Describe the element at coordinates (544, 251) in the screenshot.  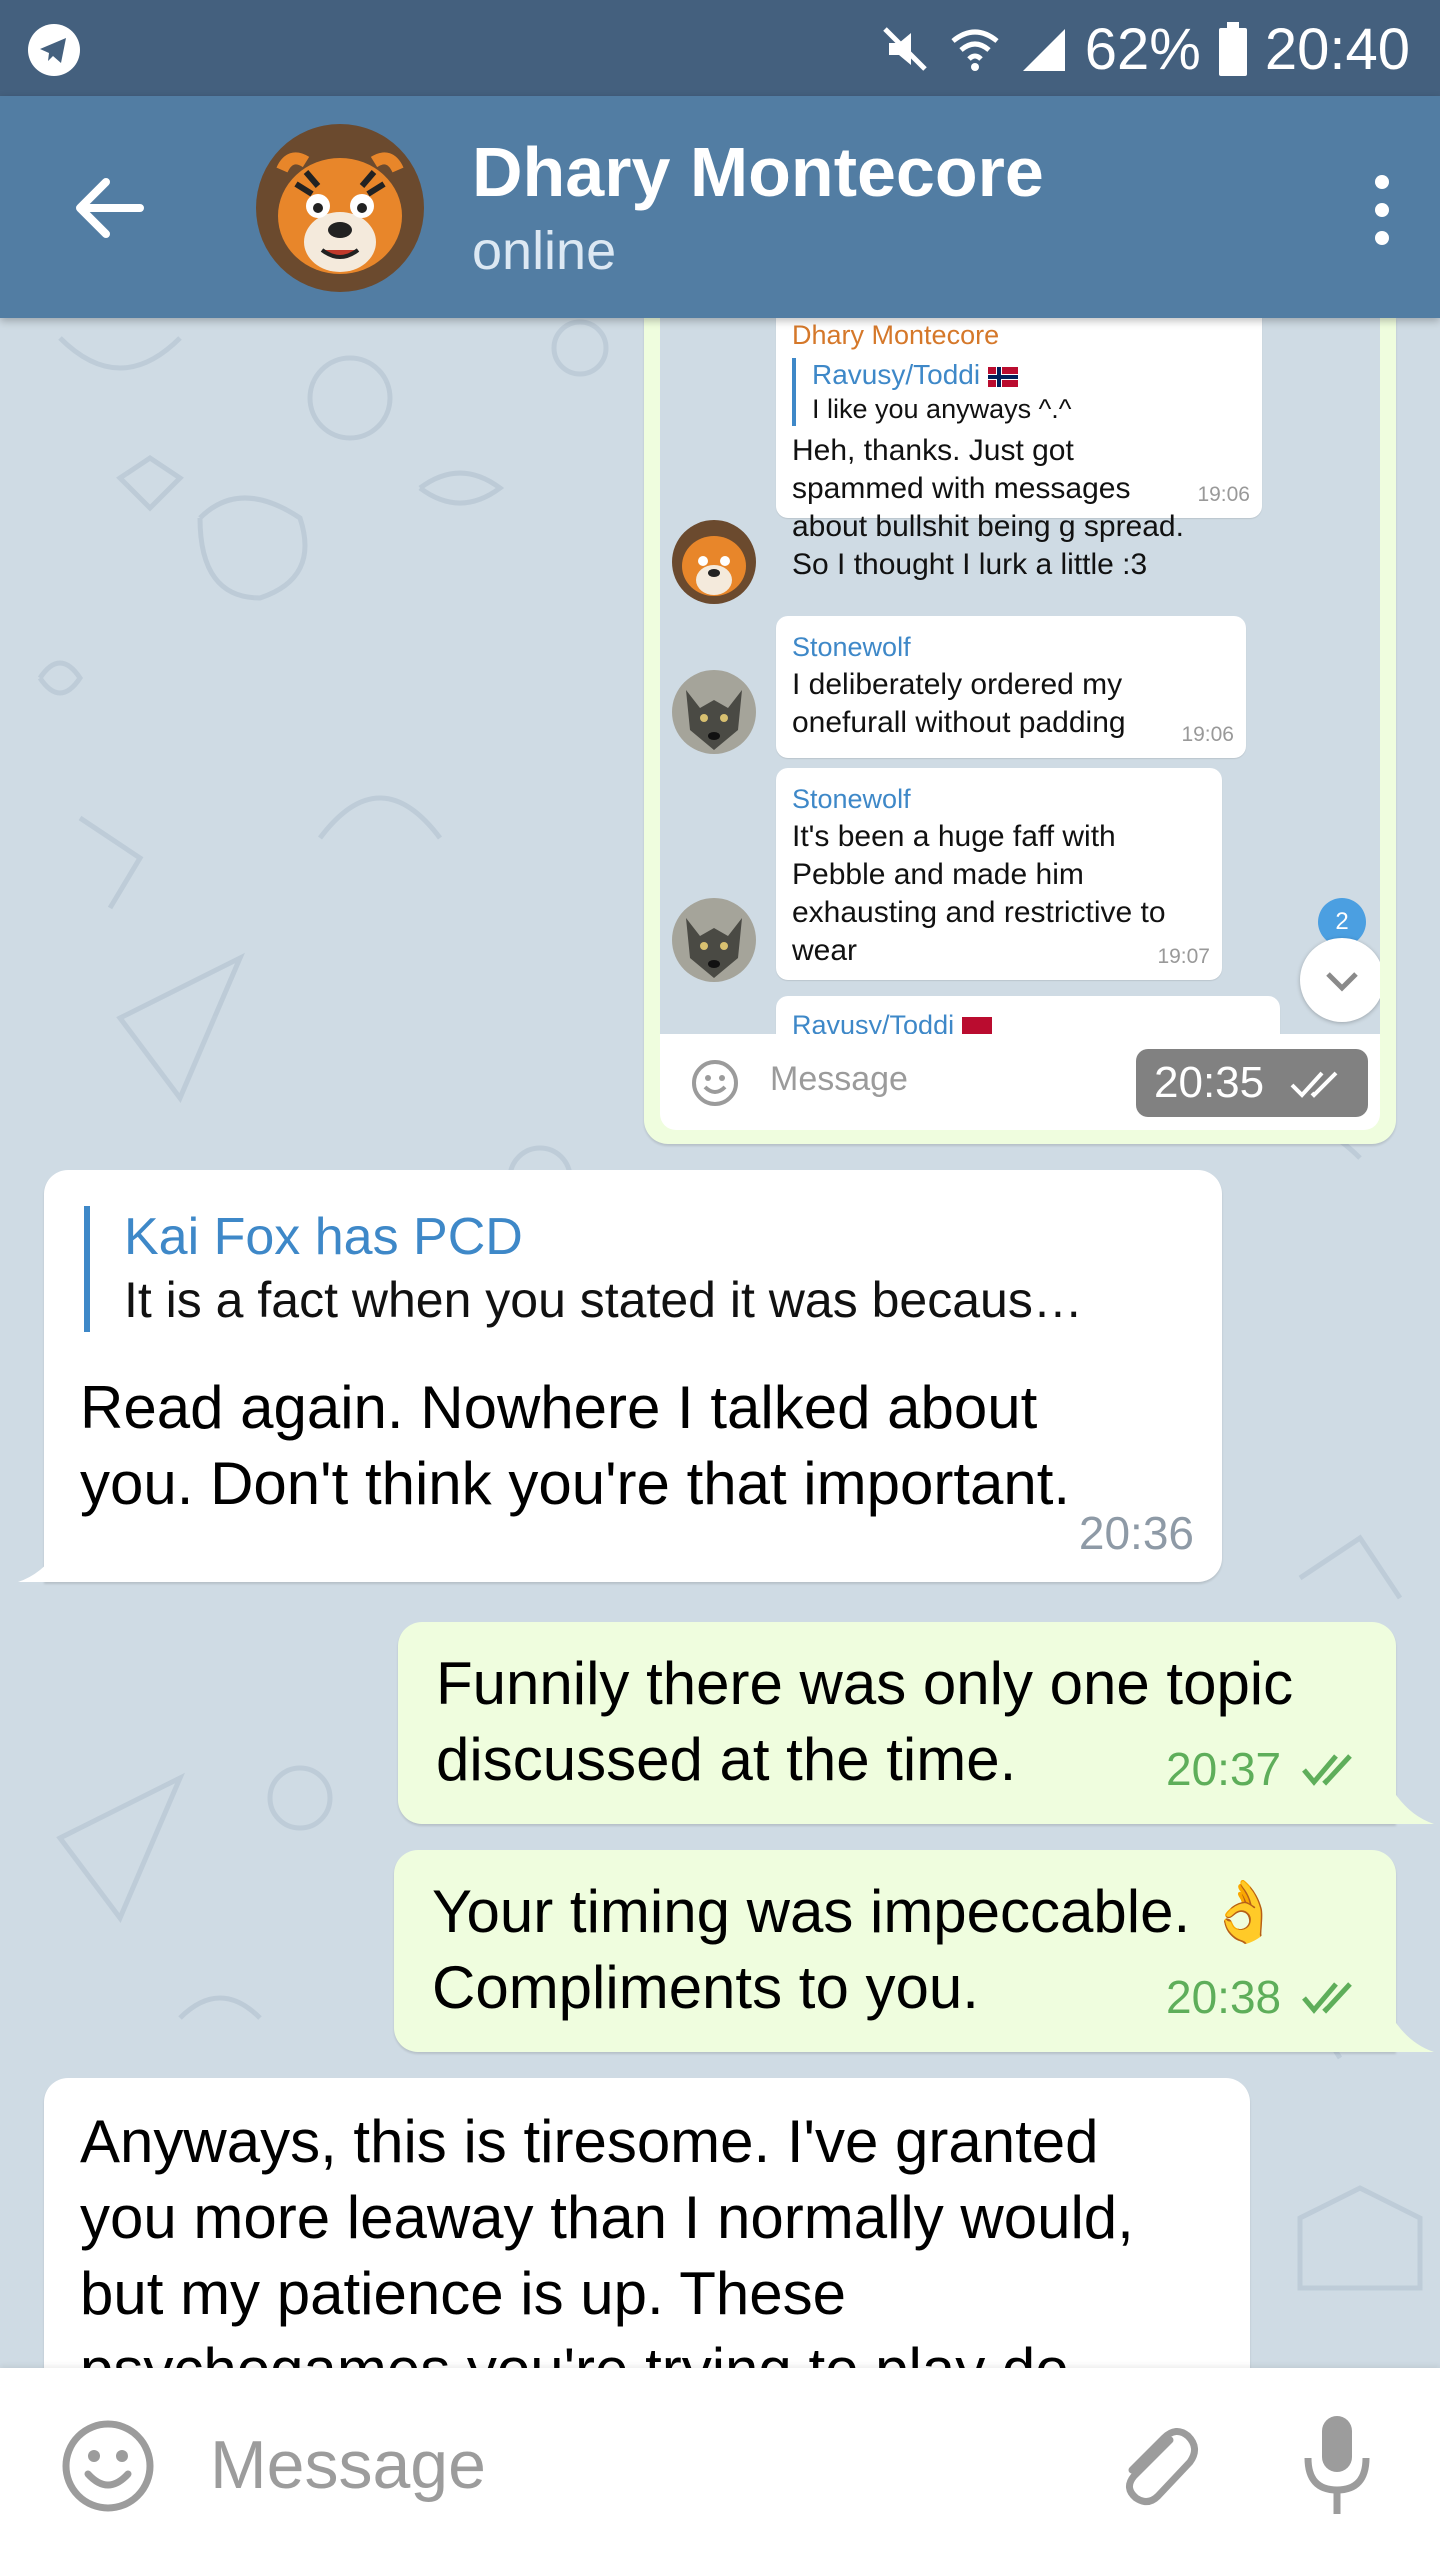
I see `presence-status: online` at that location.